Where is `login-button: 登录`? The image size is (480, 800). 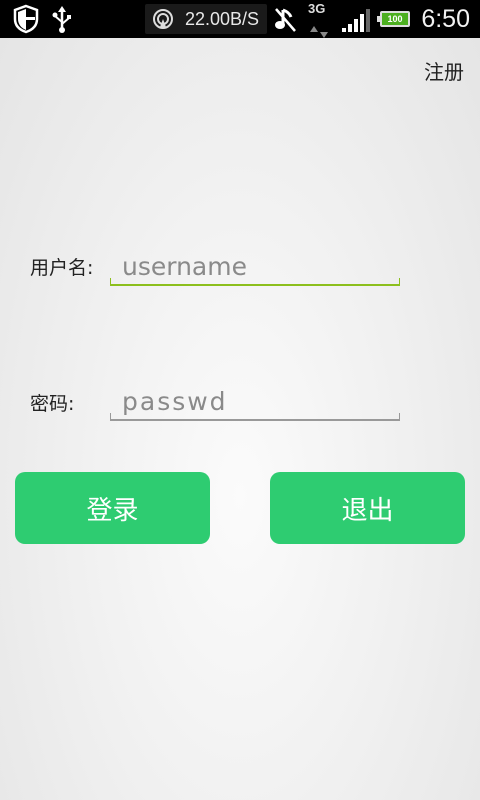 login-button: 登录 is located at coordinates (112, 508).